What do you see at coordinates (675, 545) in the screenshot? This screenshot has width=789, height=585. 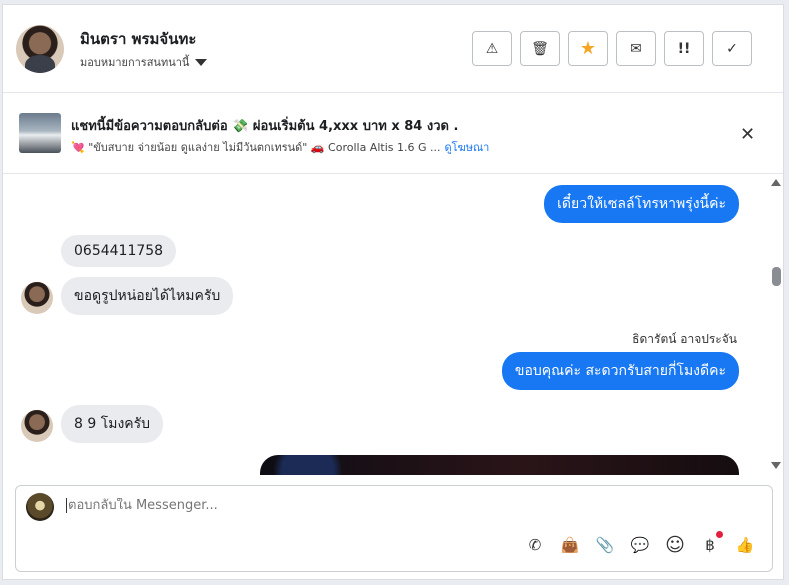 I see `emoji-icon: ☺` at bounding box center [675, 545].